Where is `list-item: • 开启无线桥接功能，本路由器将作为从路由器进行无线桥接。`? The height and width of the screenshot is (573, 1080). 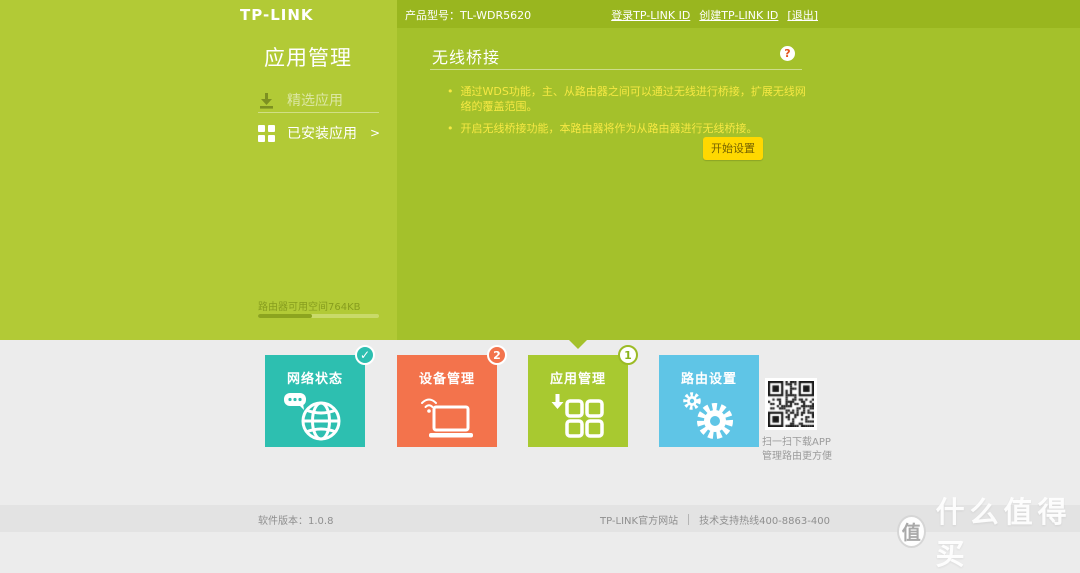
list-item: • 开启无线桥接功能，本路由器将作为从路由器进行无线桥接。 is located at coordinates (627, 128).